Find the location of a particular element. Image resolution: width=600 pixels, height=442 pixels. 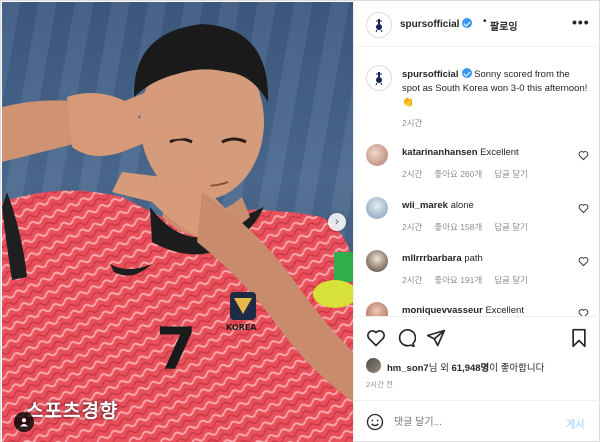

comment-username: wii_marek is located at coordinates (425, 205).